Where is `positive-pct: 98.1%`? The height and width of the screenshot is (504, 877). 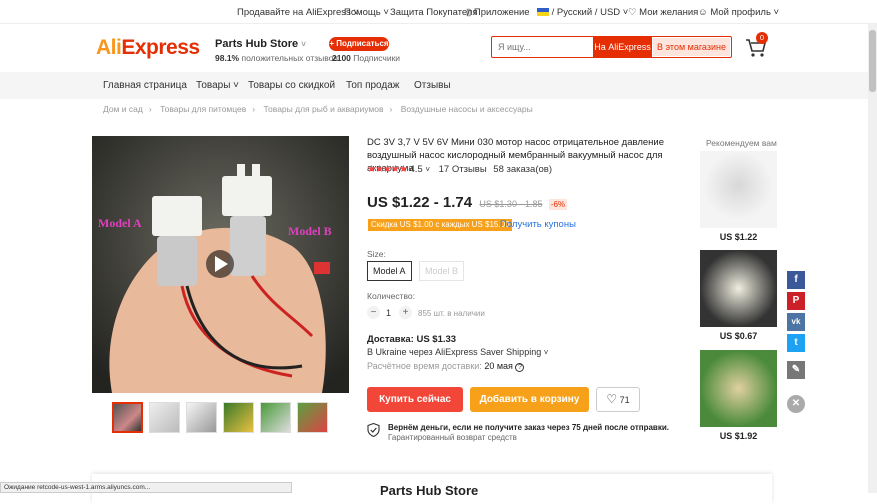
positive-pct: 98.1% is located at coordinates (227, 58).